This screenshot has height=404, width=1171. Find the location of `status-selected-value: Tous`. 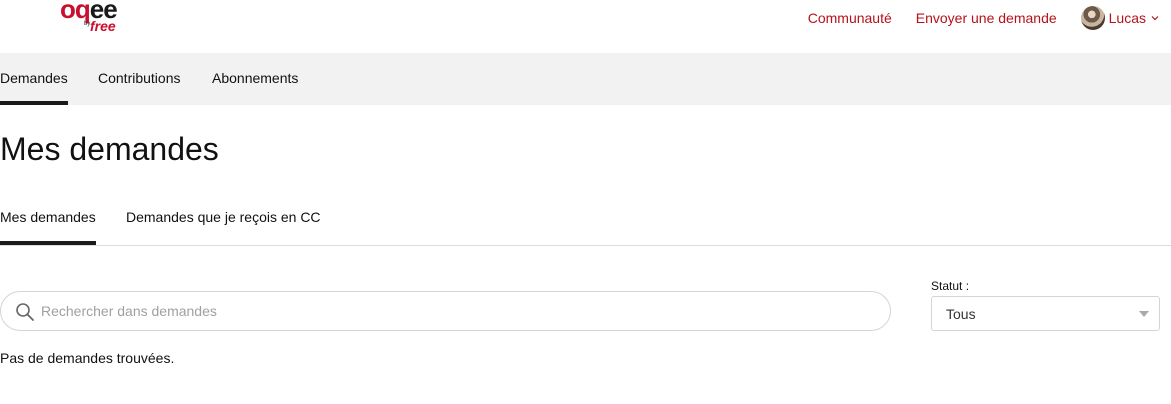

status-selected-value: Tous is located at coordinates (961, 314).